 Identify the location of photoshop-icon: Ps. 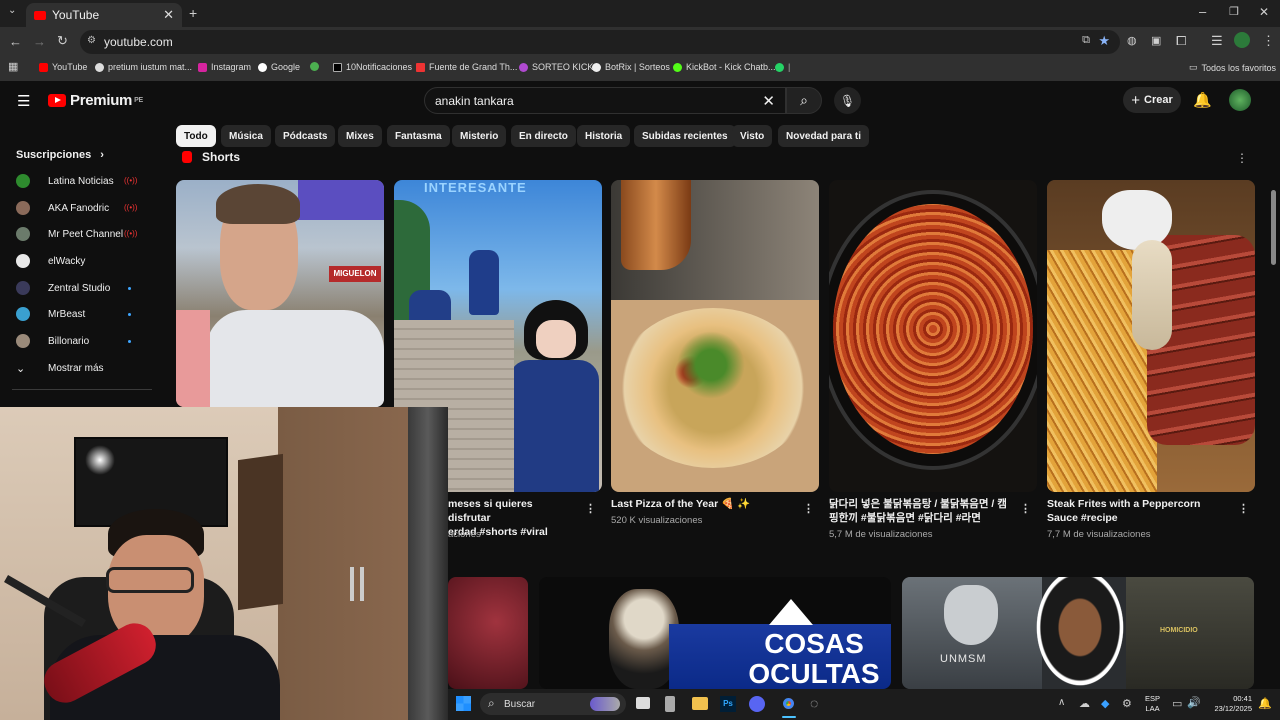
(728, 704).